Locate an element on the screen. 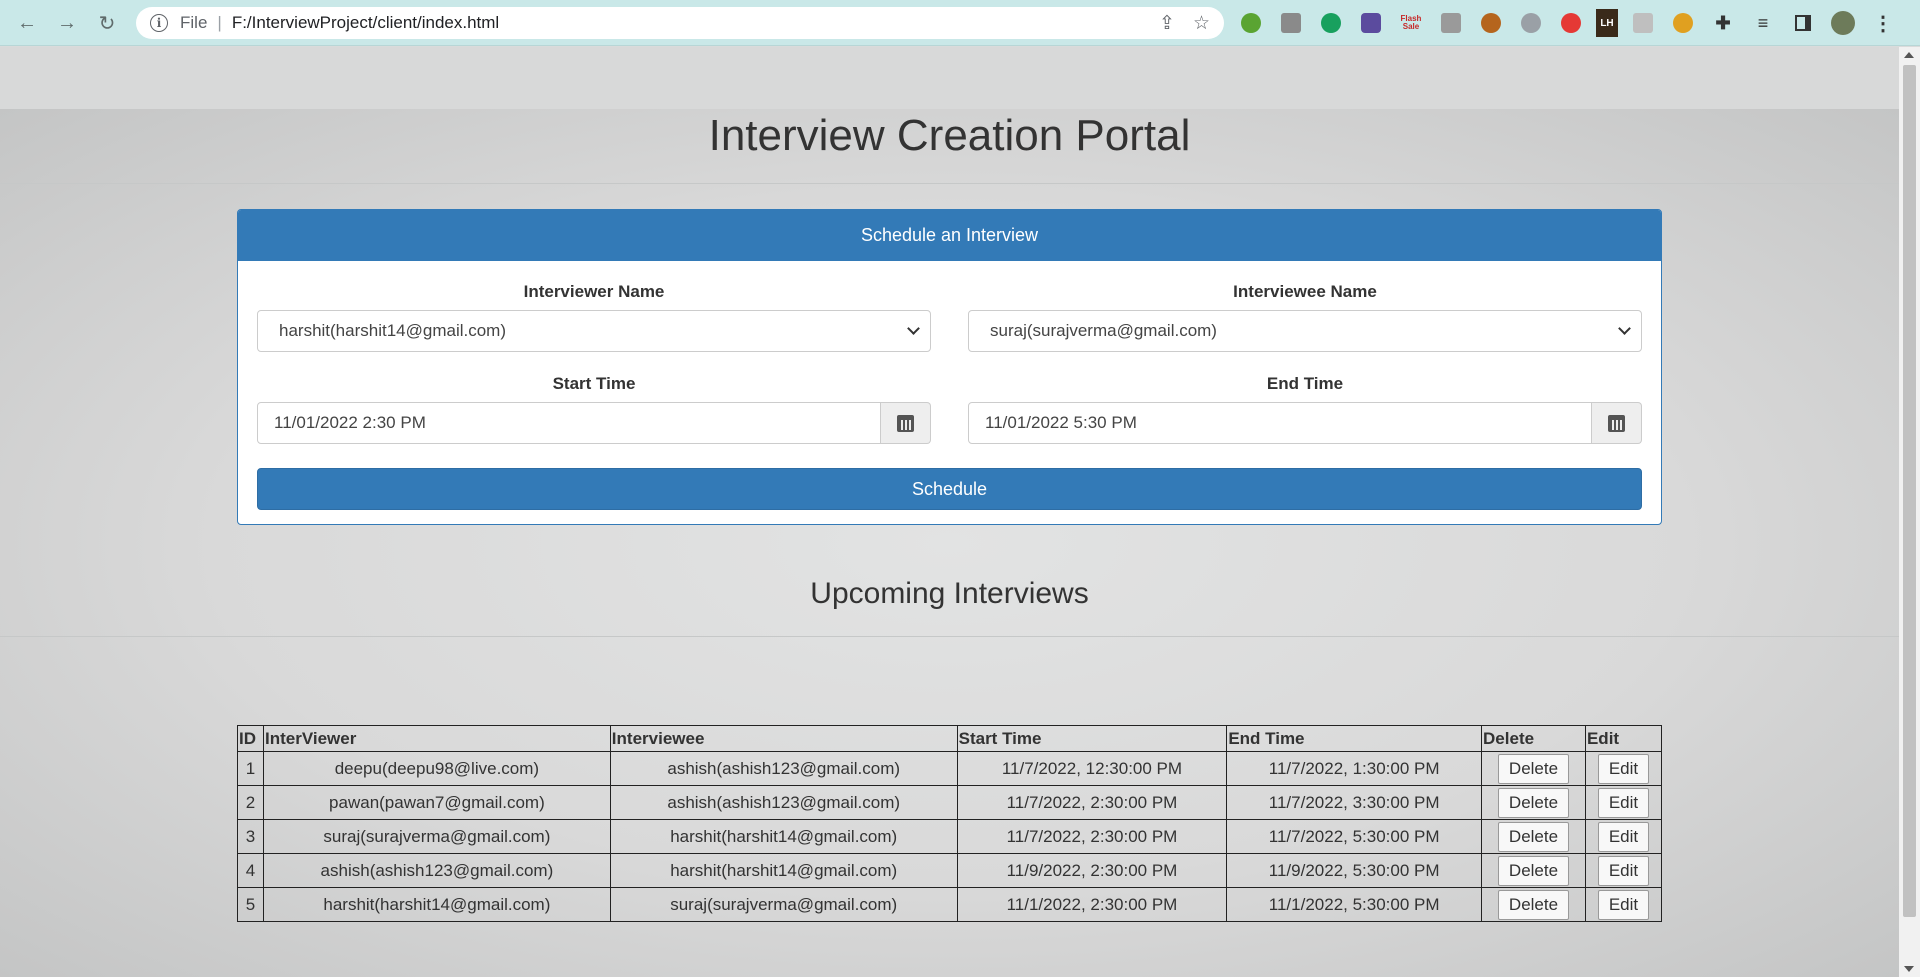 The width and height of the screenshot is (1920, 977). cell-interviewer: pawan(pawan7@gmail.com) is located at coordinates (436, 802).